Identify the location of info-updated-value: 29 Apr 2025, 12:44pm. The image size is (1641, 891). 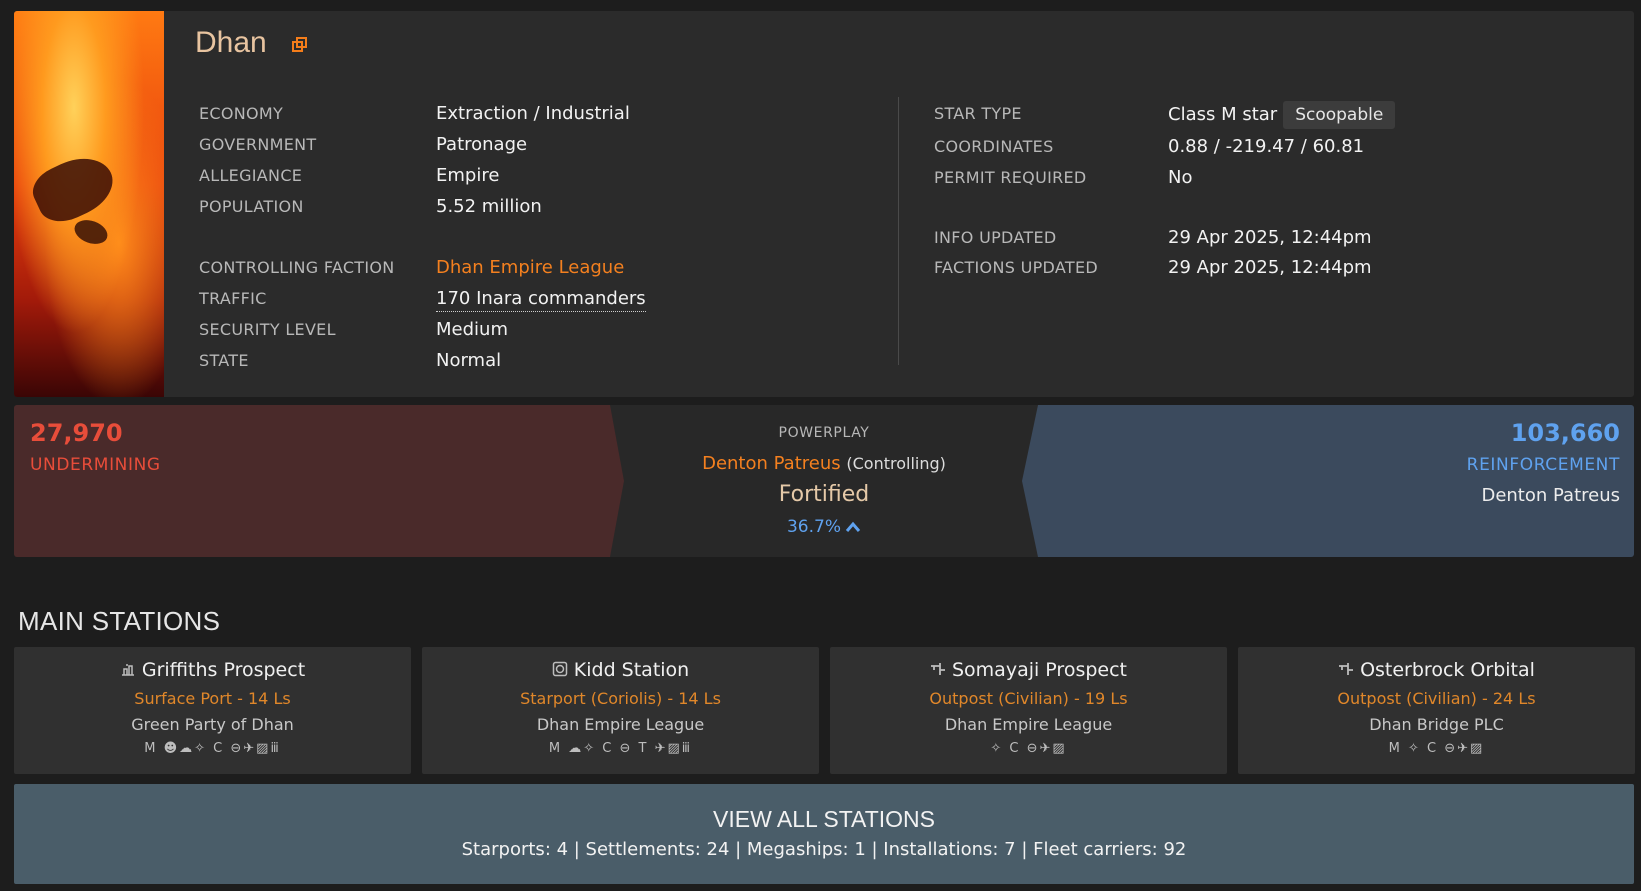
(1270, 237).